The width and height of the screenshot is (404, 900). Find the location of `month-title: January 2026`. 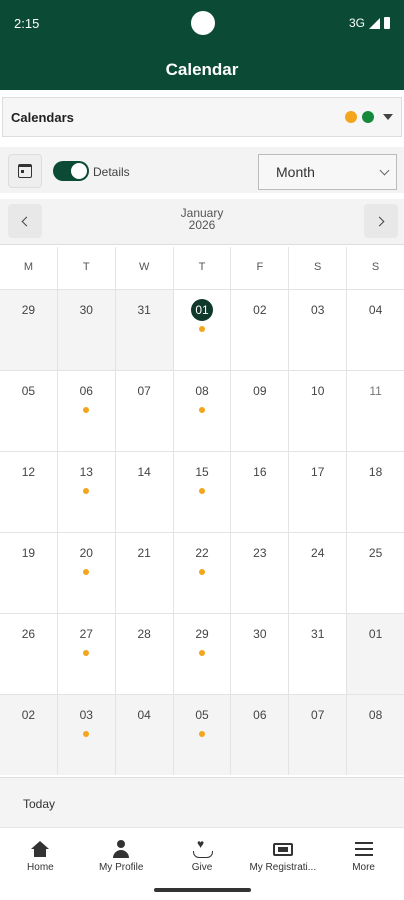

month-title: January 2026 is located at coordinates (202, 219).